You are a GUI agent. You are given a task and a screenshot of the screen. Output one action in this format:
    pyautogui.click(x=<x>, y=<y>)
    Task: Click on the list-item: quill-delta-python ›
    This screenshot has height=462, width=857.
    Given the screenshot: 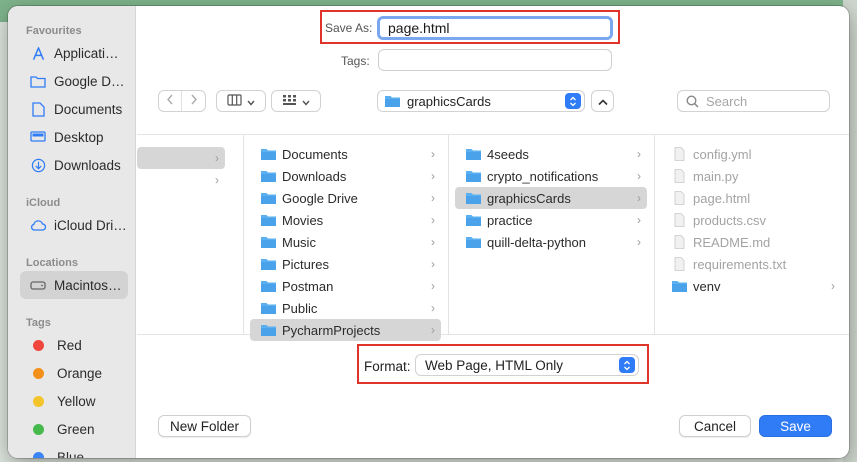 What is the action you would take?
    pyautogui.click(x=551, y=242)
    